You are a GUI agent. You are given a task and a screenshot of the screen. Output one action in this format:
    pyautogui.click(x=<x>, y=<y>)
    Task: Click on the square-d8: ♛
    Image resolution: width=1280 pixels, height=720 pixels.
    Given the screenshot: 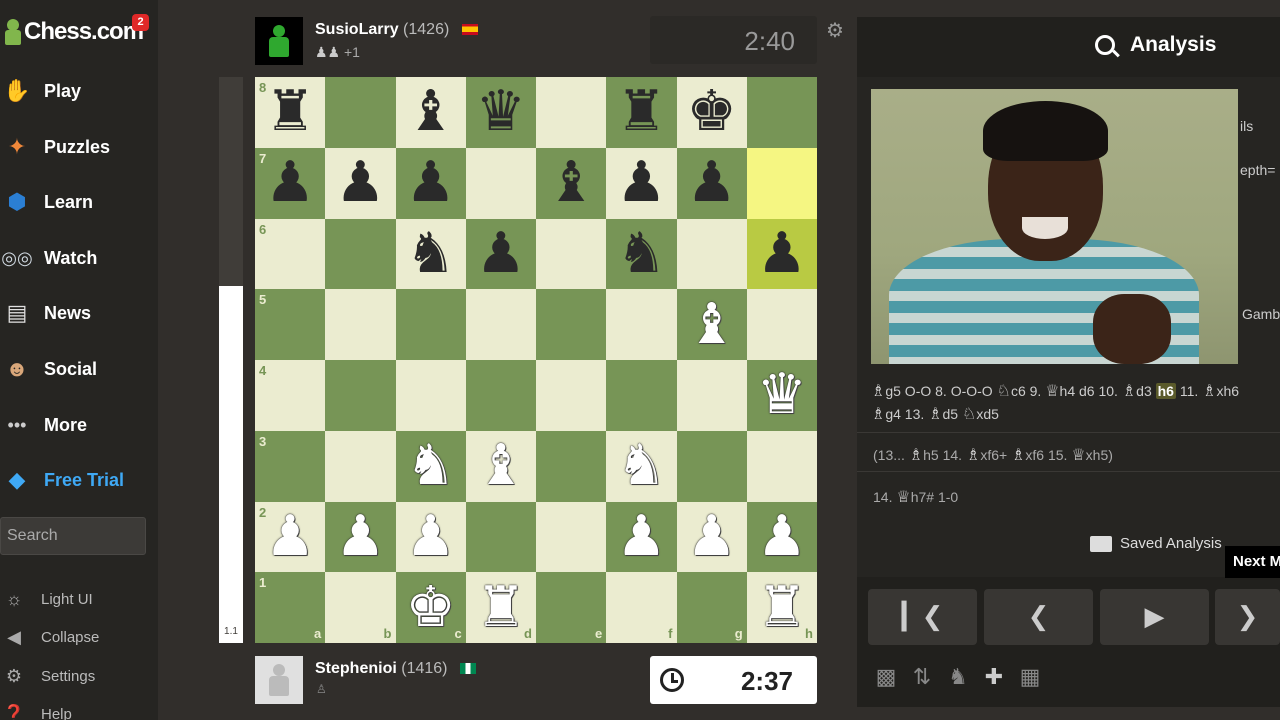 What is the action you would take?
    pyautogui.click(x=500, y=112)
    